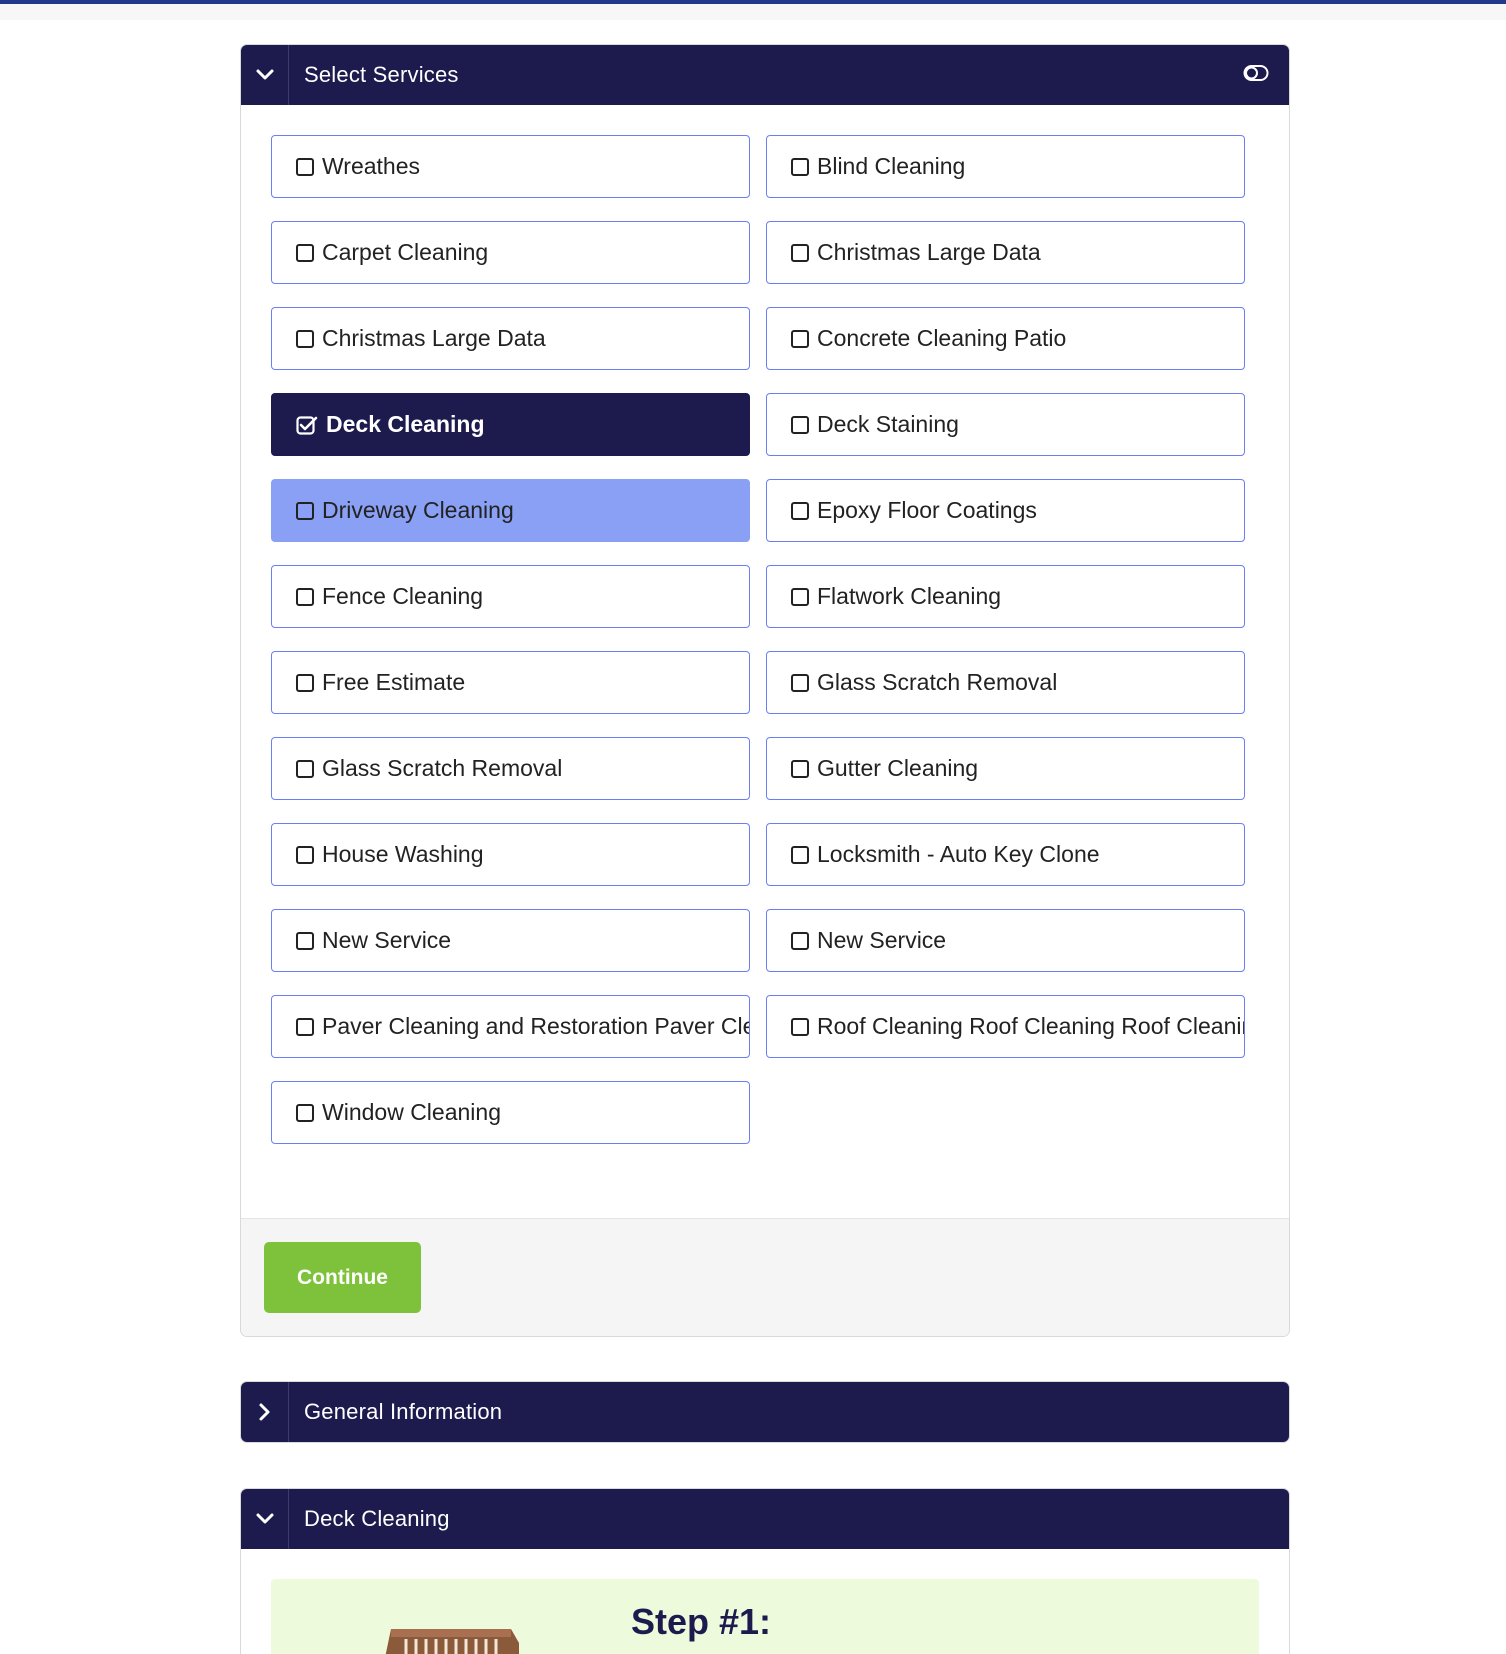 The image size is (1506, 1654). I want to click on general-information-header: General Information, so click(765, 1412).